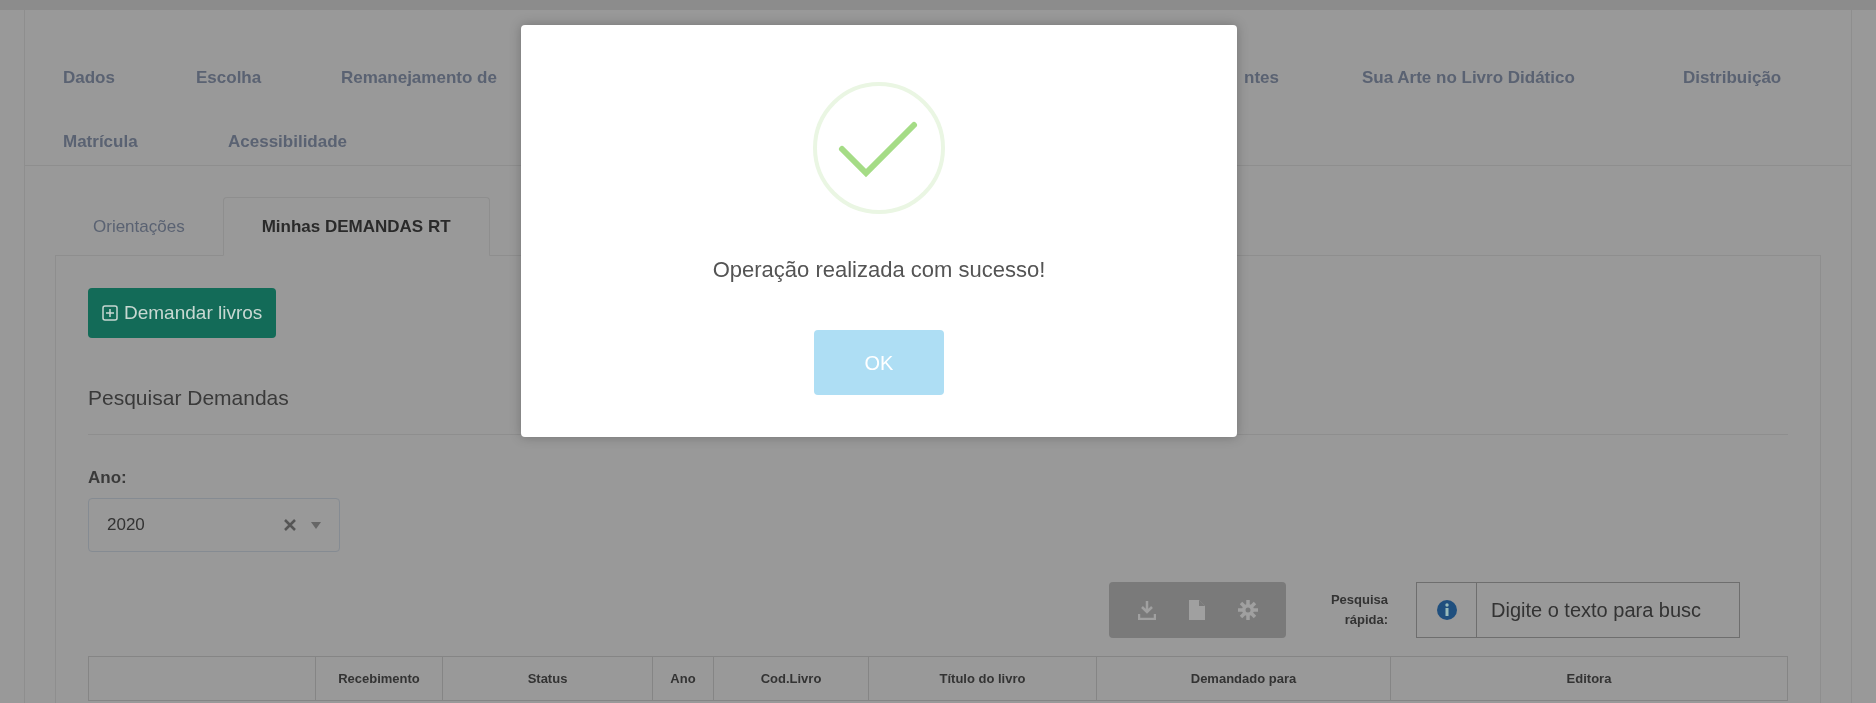 This screenshot has height=703, width=1876. I want to click on download-icon, so click(1146, 610).